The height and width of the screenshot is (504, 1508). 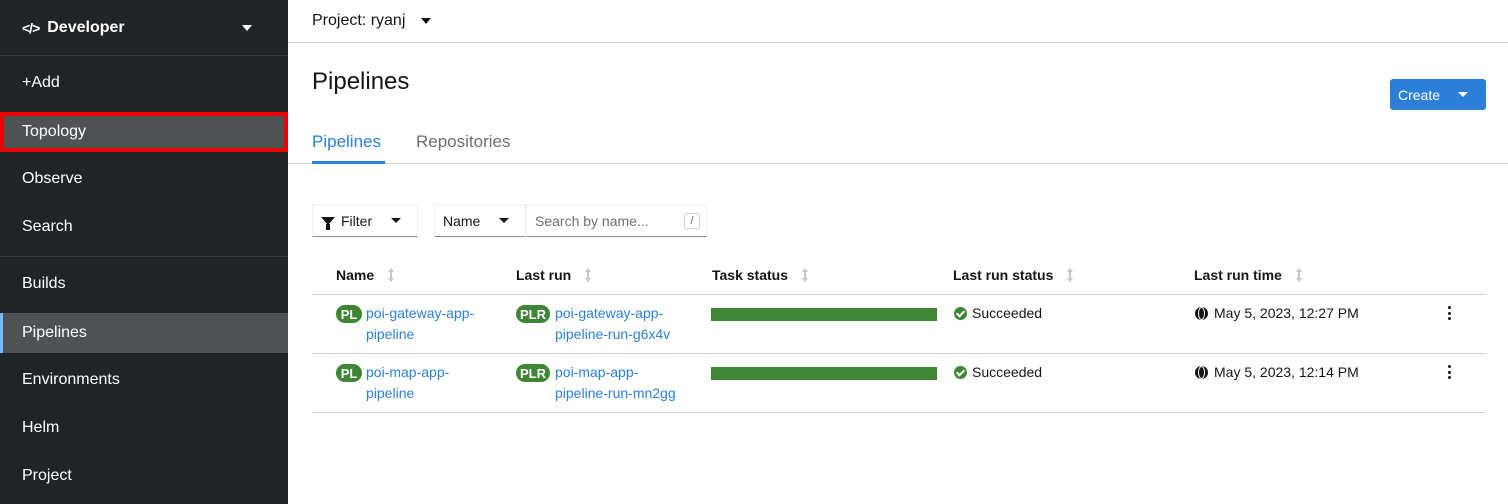 I want to click on tab-repositories: Repositories, so click(x=463, y=142).